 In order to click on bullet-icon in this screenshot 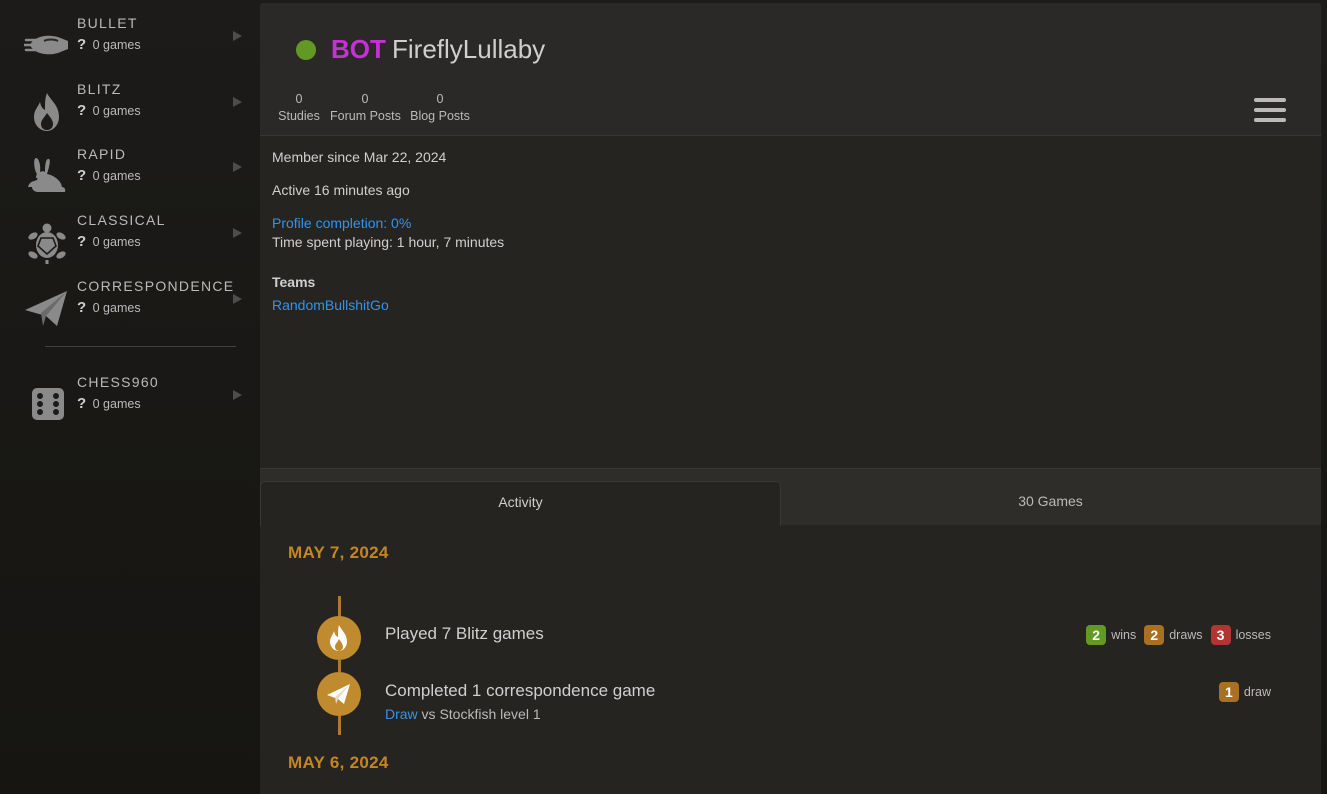, I will do `click(46, 46)`.